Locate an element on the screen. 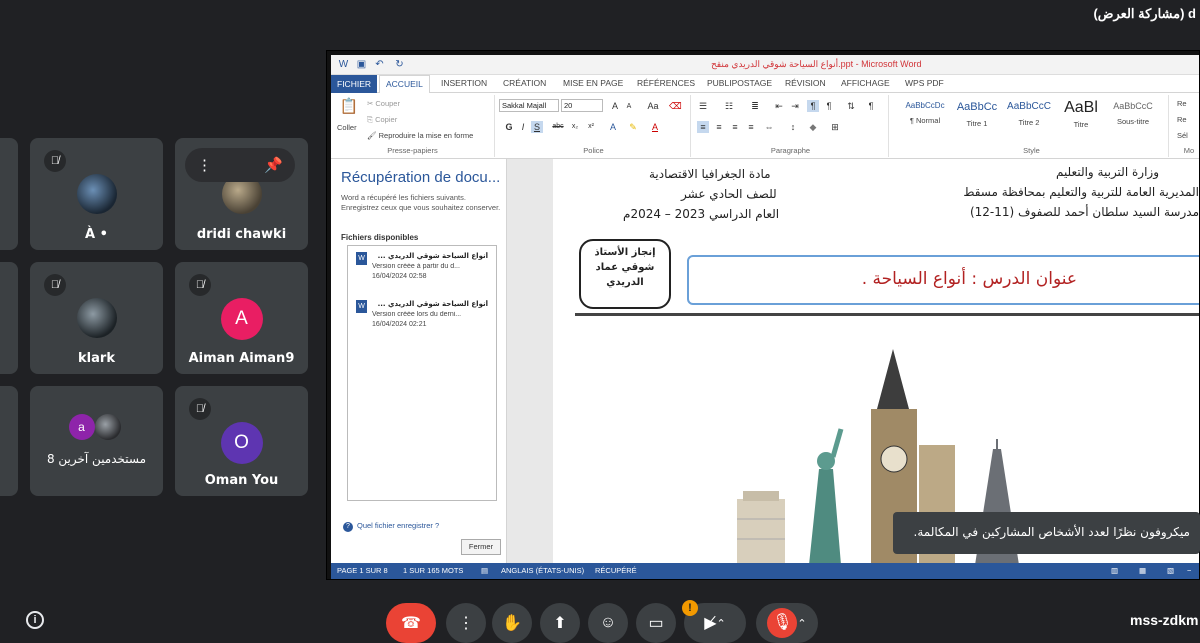 Image resolution: width=1200 pixels, height=643 pixels. shrink-font-icon: A is located at coordinates (629, 107).